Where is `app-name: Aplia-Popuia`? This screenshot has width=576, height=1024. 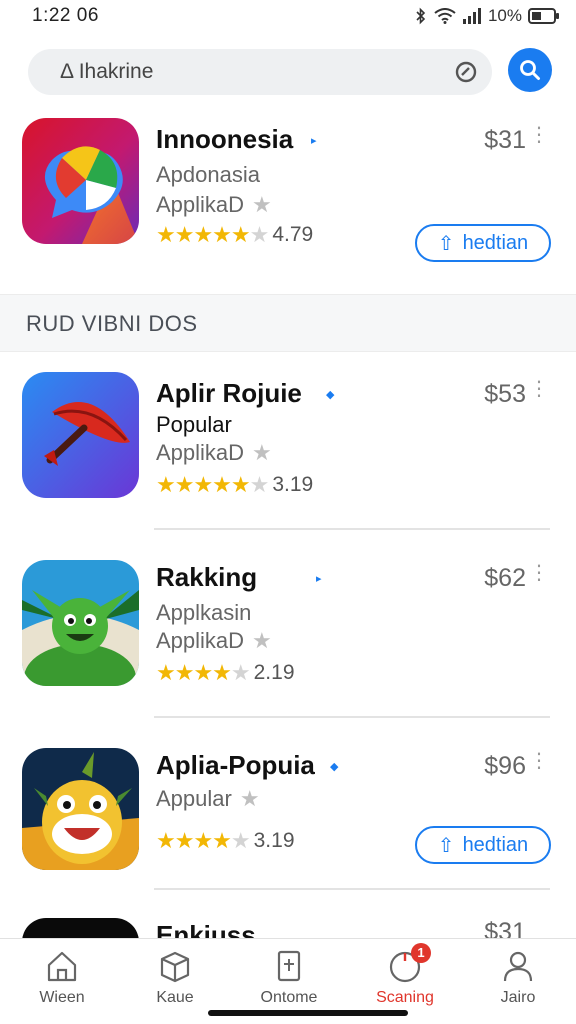 app-name: Aplia-Popuia is located at coordinates (235, 765).